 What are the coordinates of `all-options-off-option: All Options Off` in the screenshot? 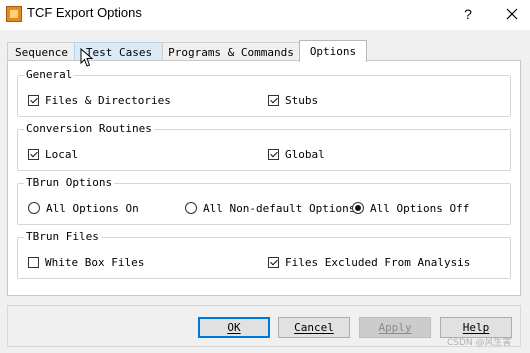 It's located at (410, 208).